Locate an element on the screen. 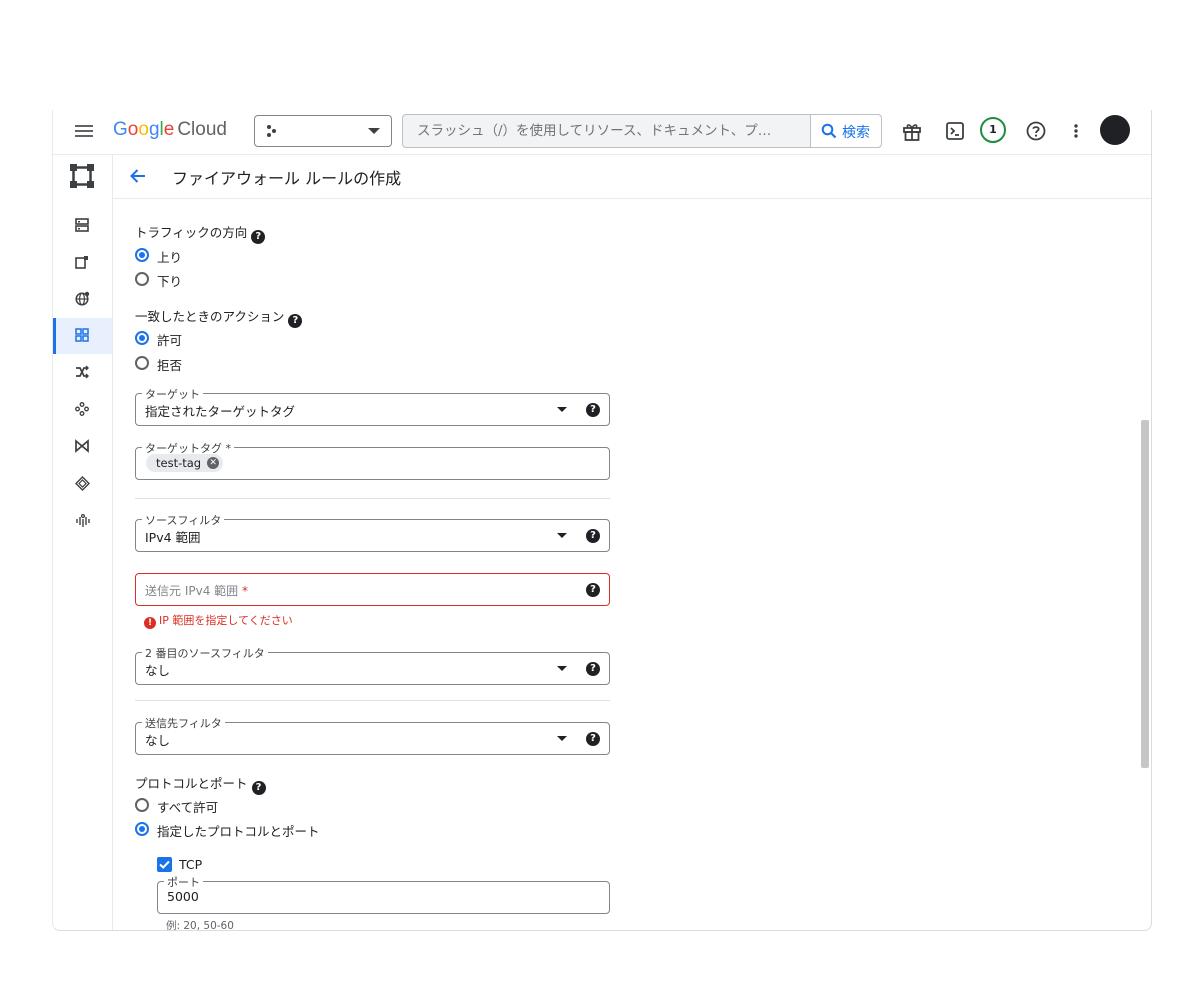 This screenshot has width=1200, height=998. routes-icon is located at coordinates (82, 373).